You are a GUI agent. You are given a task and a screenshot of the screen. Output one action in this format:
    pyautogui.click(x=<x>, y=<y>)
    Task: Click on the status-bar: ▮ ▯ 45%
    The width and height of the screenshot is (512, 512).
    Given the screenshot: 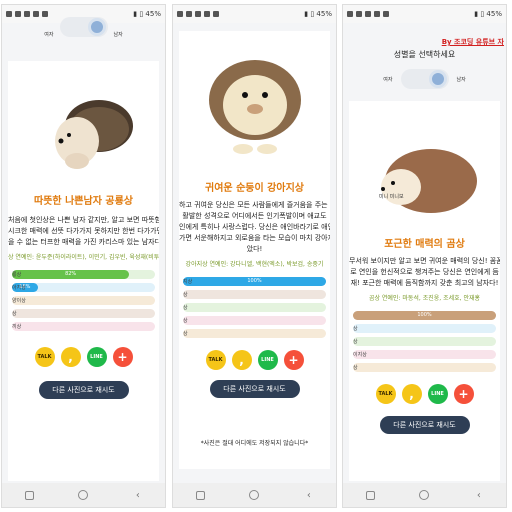 What is the action you would take?
    pyautogui.click(x=254, y=14)
    